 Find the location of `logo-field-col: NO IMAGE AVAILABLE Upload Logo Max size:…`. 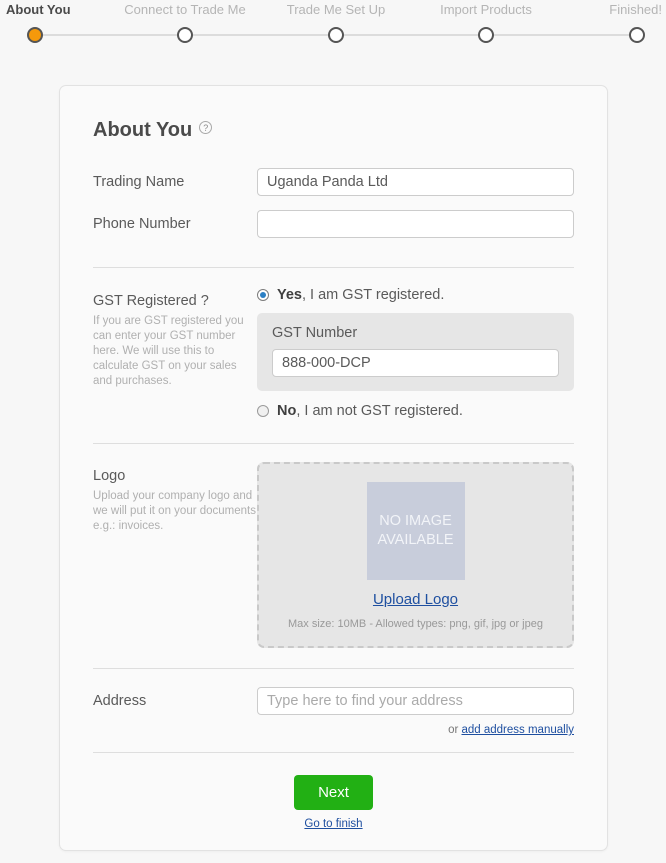

logo-field-col: NO IMAGE AVAILABLE Upload Logo Max size:… is located at coordinates (415, 555).